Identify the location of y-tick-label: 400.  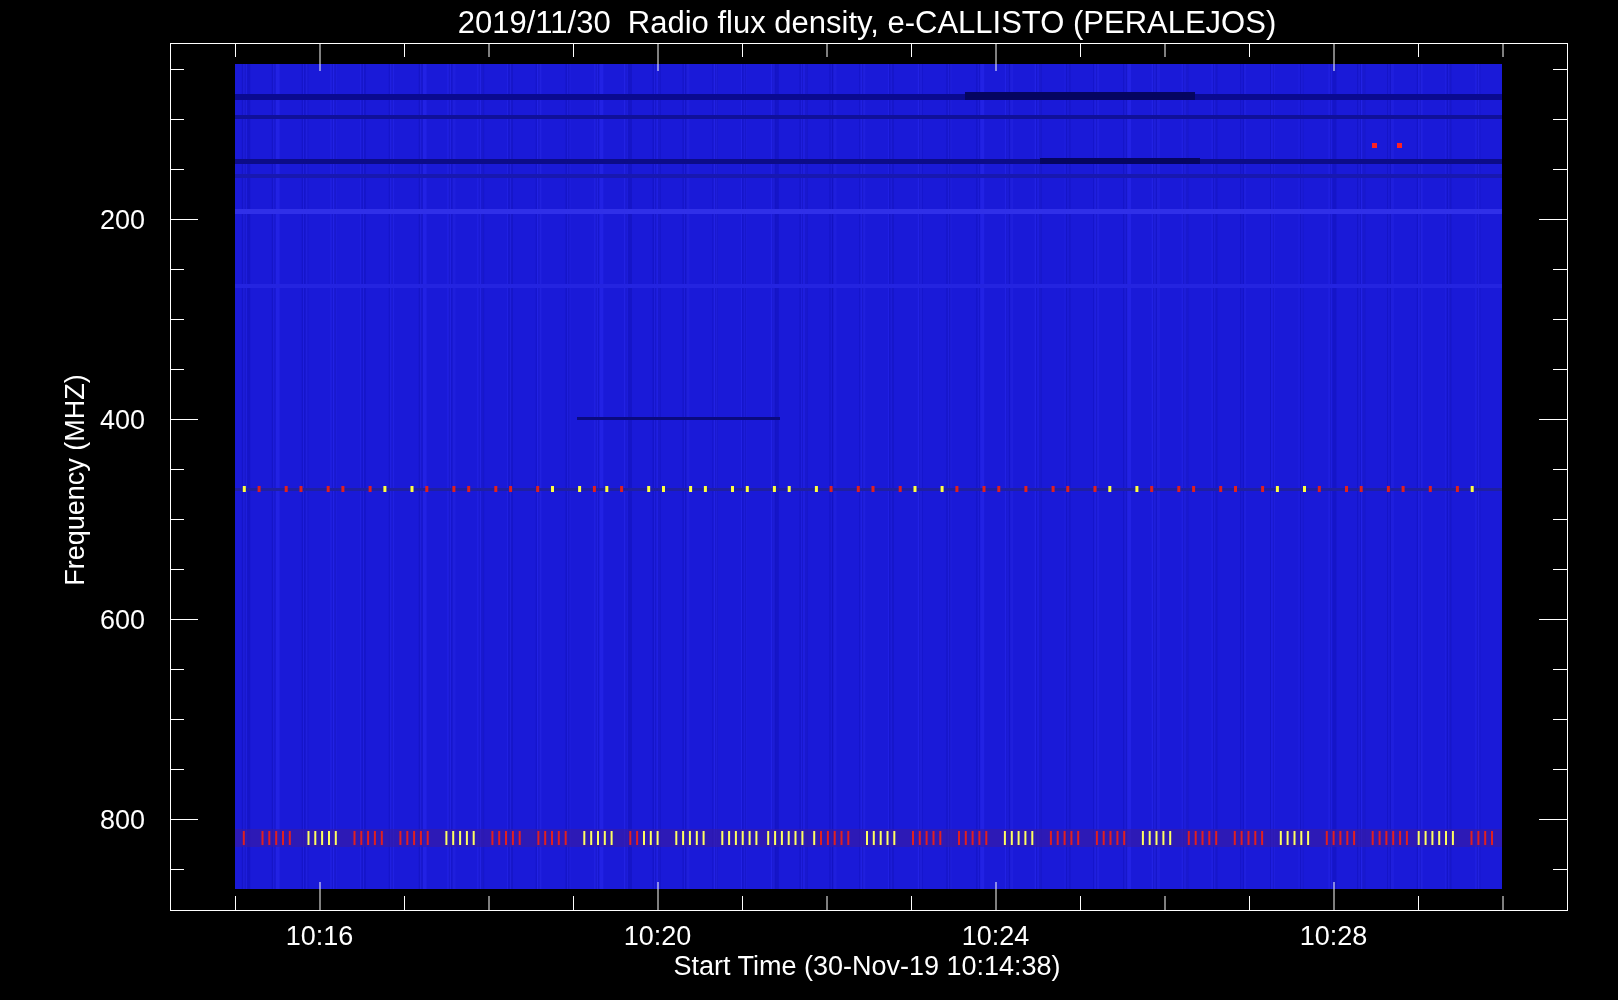
(122, 420).